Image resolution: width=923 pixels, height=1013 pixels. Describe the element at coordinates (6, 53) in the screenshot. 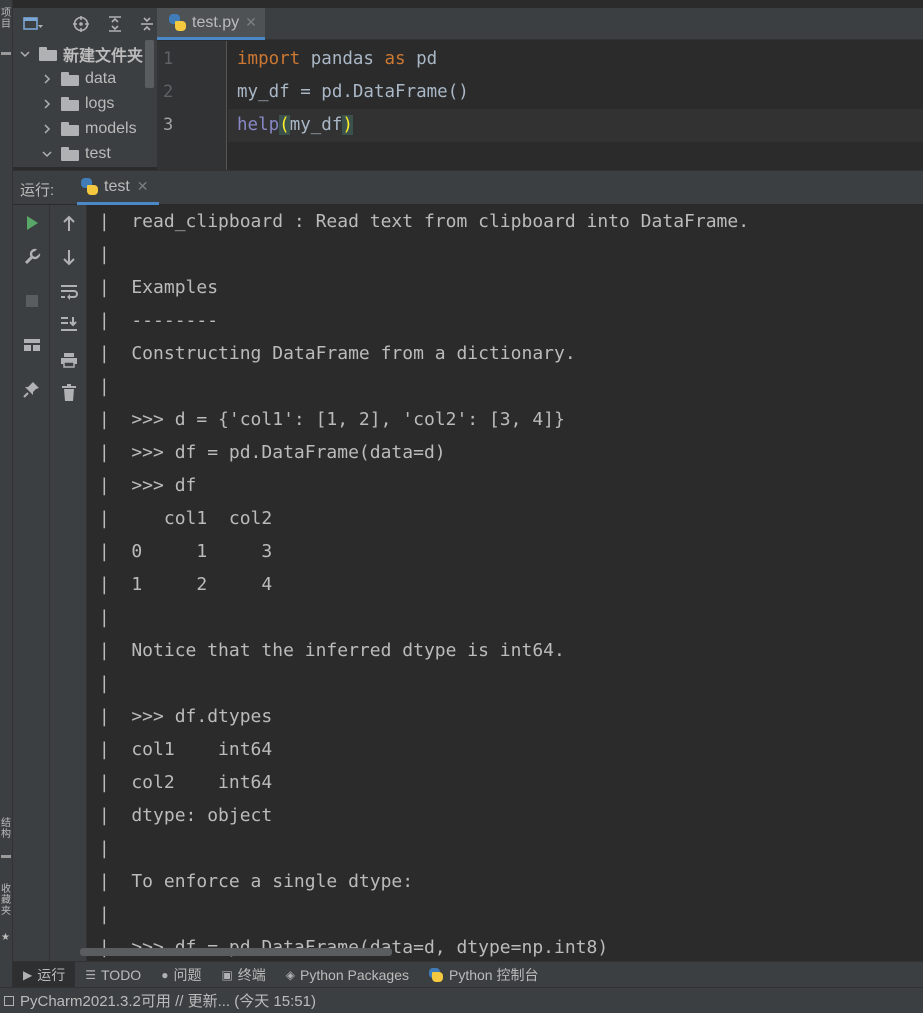

I see `project-tool-icon` at that location.